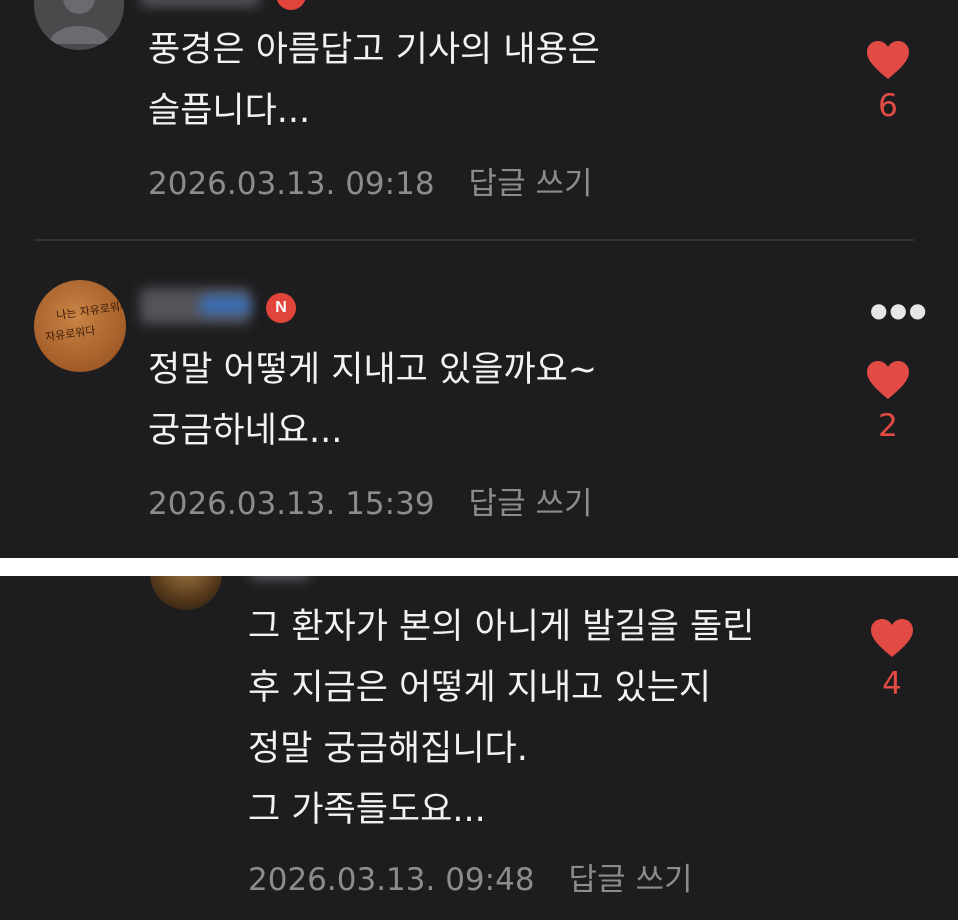  Describe the element at coordinates (291, 5) in the screenshot. I see `new-badge-icon` at that location.